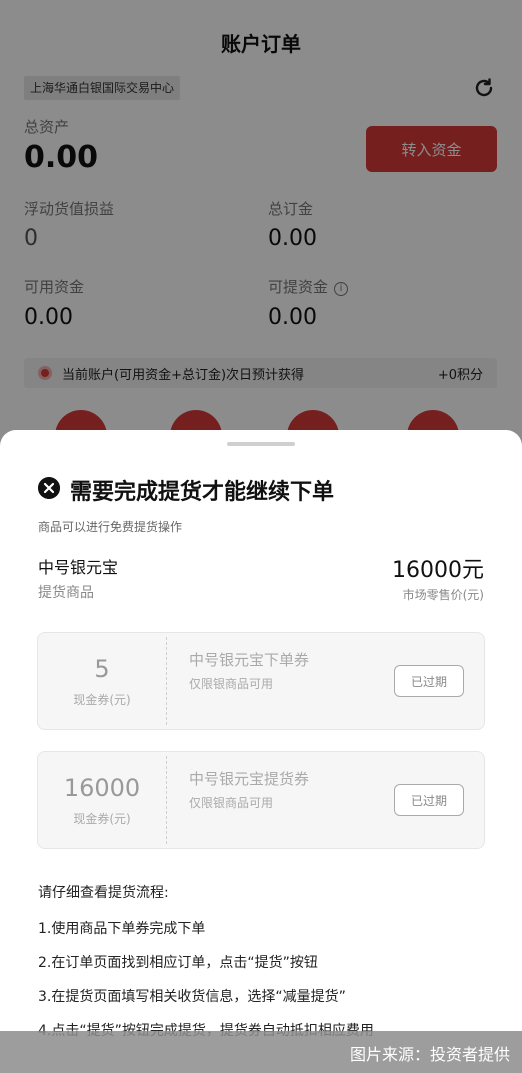 This screenshot has width=522, height=1073. I want to click on coupon-name: 中号银元宝提货券, so click(249, 779).